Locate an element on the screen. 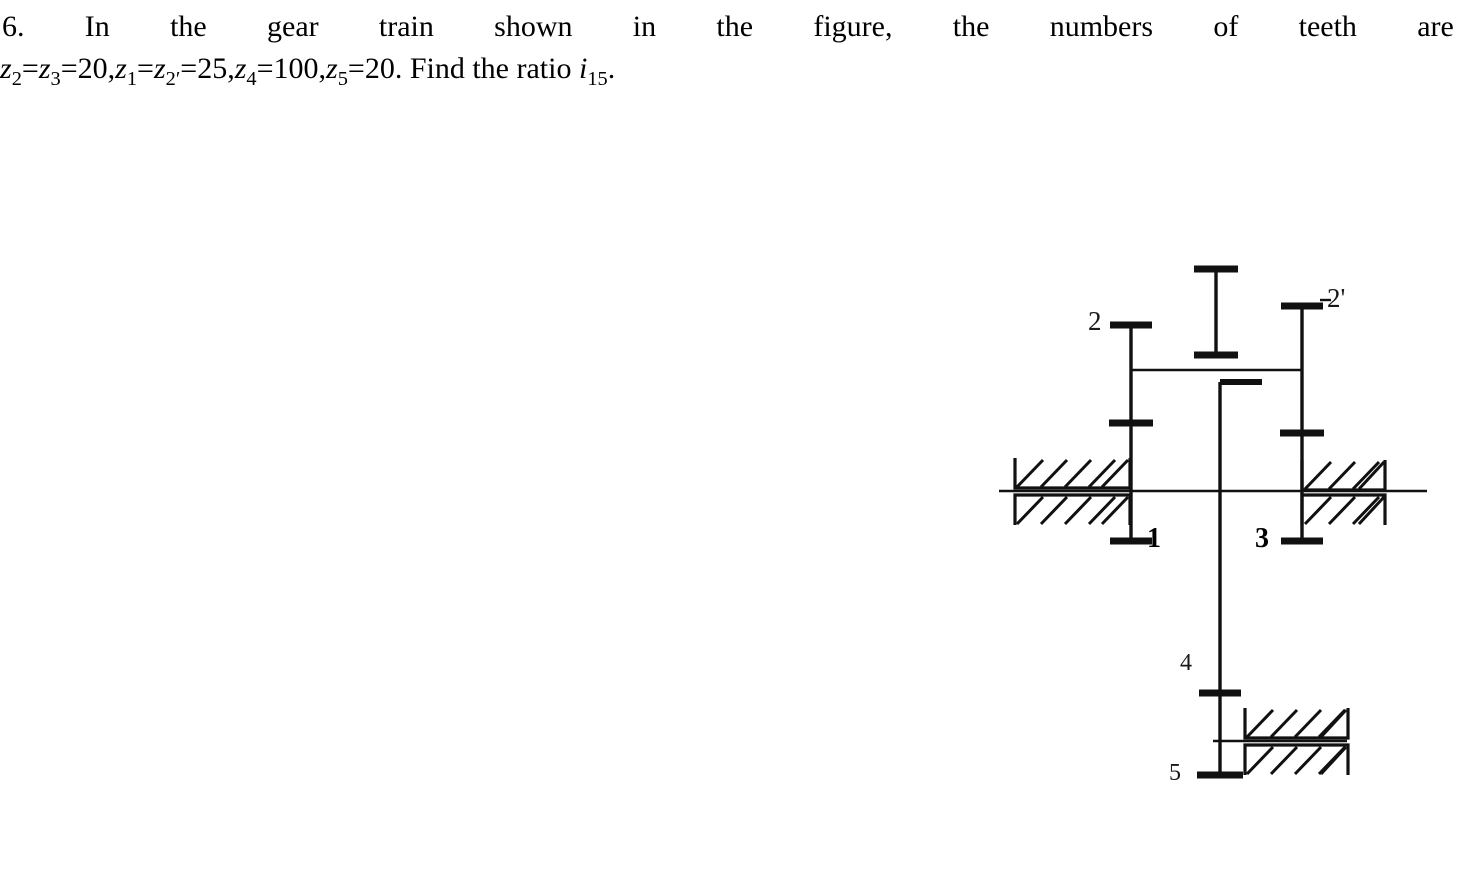  hatch-block-bottom-upper is located at coordinates (1296, 724).